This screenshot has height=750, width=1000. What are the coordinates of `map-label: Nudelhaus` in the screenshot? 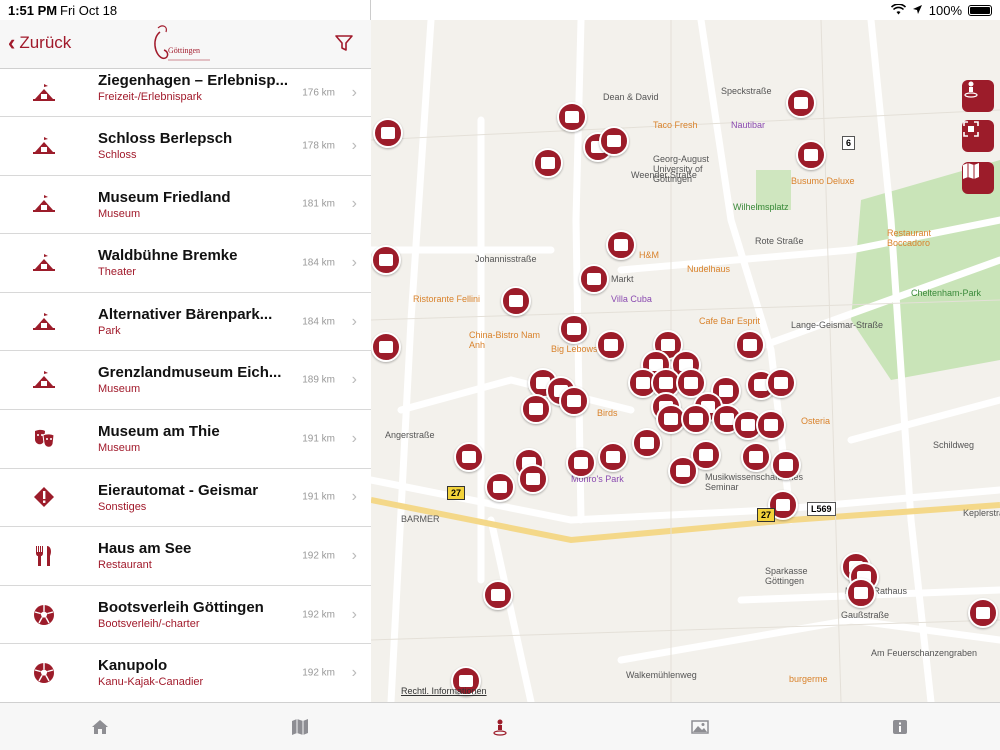 It's located at (709, 269).